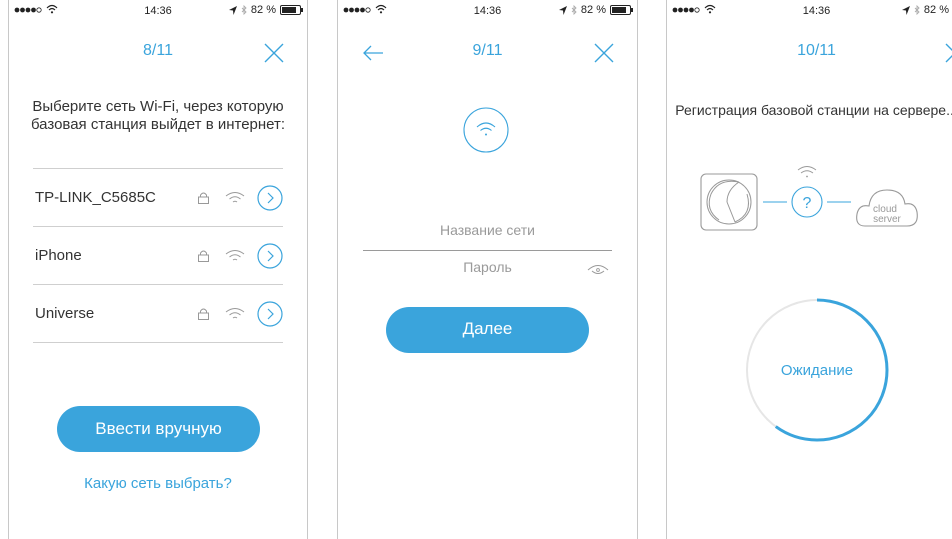 Image resolution: width=952 pixels, height=539 pixels. What do you see at coordinates (158, 198) in the screenshot?
I see `wifi-network-row: TP-LINK_C5685C` at bounding box center [158, 198].